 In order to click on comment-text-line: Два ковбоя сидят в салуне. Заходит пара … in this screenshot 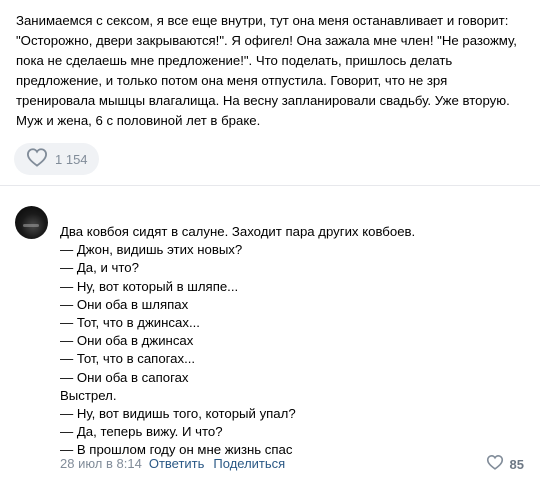, I will do `click(238, 231)`.